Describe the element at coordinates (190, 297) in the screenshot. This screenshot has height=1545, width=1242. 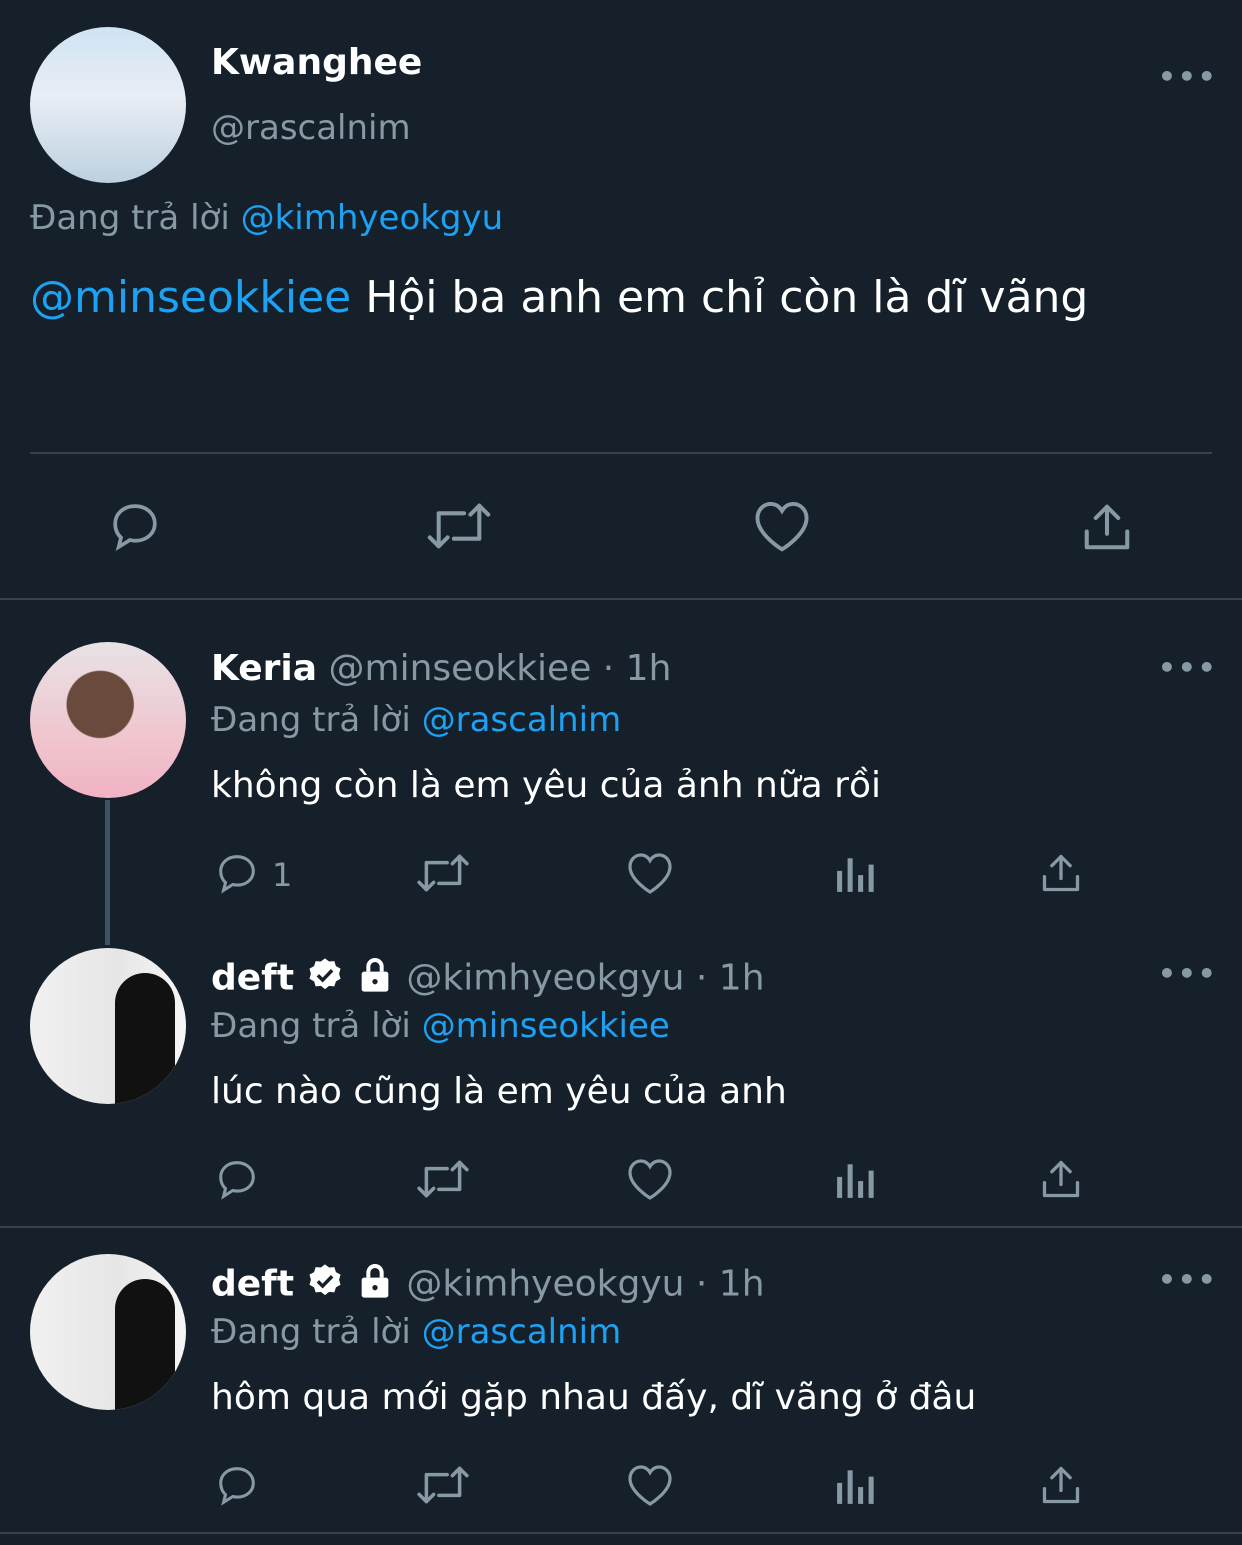
I see `mention-link: @minseokkiee` at that location.